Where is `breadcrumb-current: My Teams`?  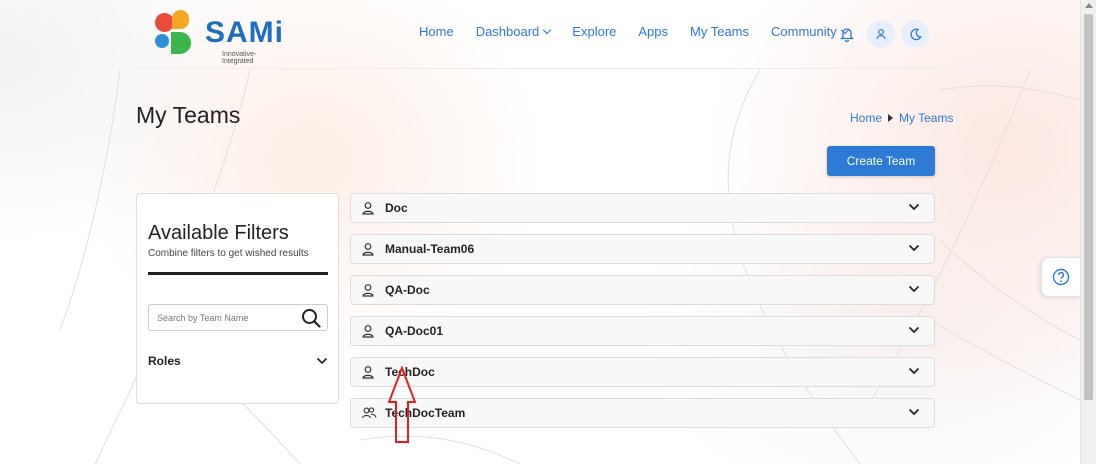 breadcrumb-current: My Teams is located at coordinates (926, 118).